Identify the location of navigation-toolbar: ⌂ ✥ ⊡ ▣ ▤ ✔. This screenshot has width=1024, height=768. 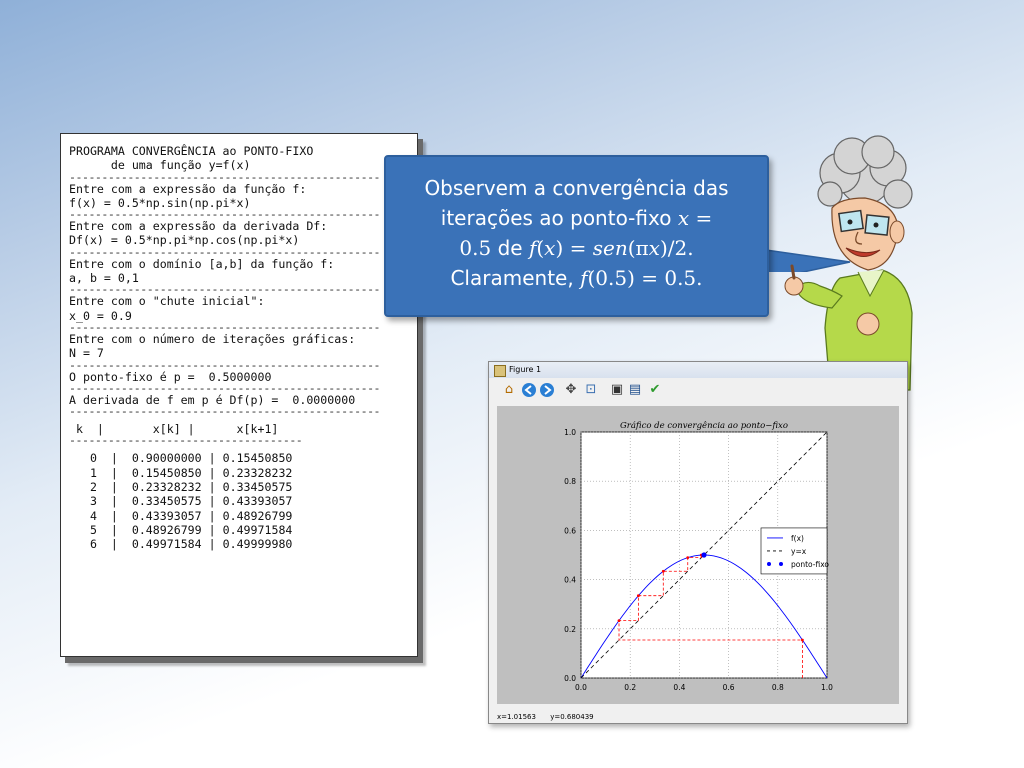
(698, 390).